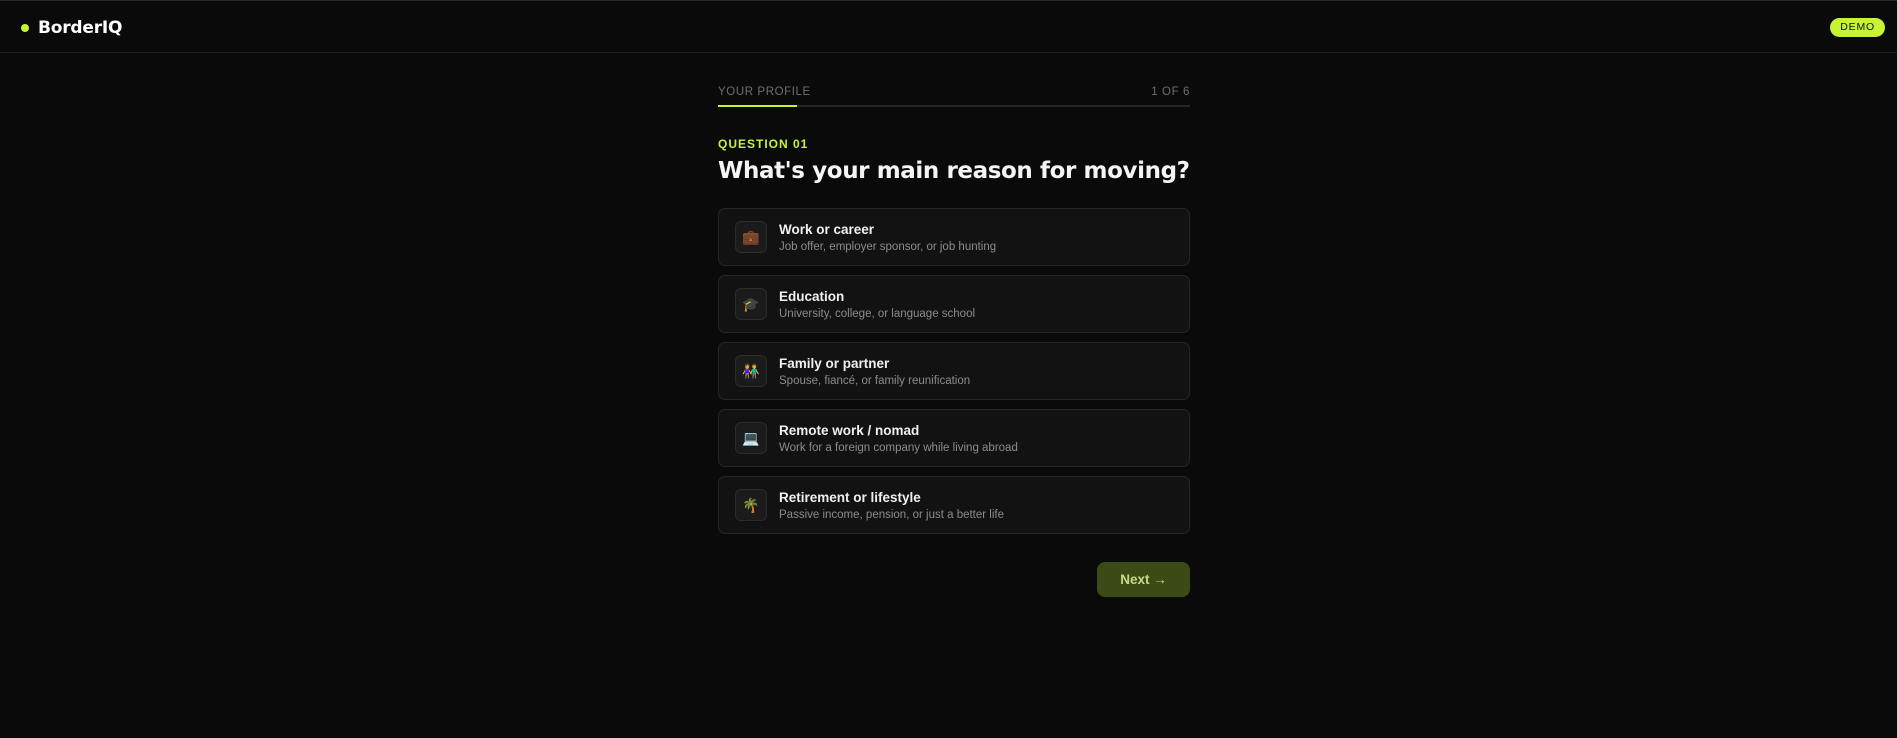 This screenshot has height=738, width=1897. Describe the element at coordinates (757, 106) in the screenshot. I see `progress-bar-fill` at that location.